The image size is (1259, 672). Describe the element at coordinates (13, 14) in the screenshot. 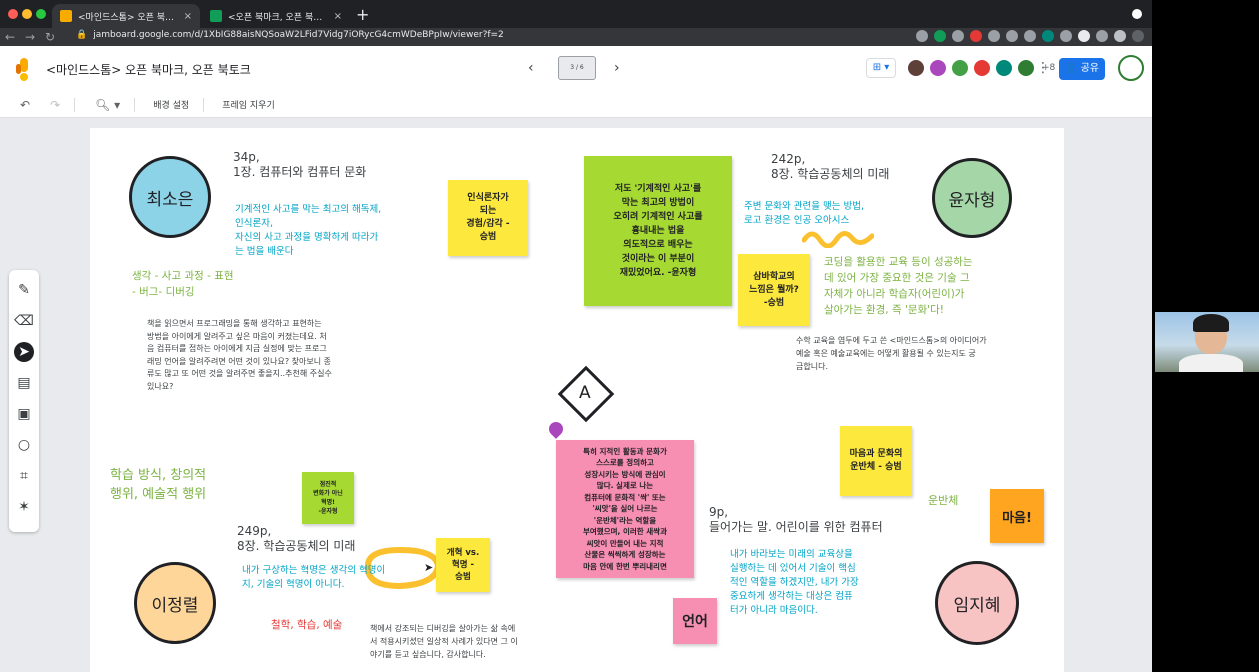

I see `close-window-button` at that location.